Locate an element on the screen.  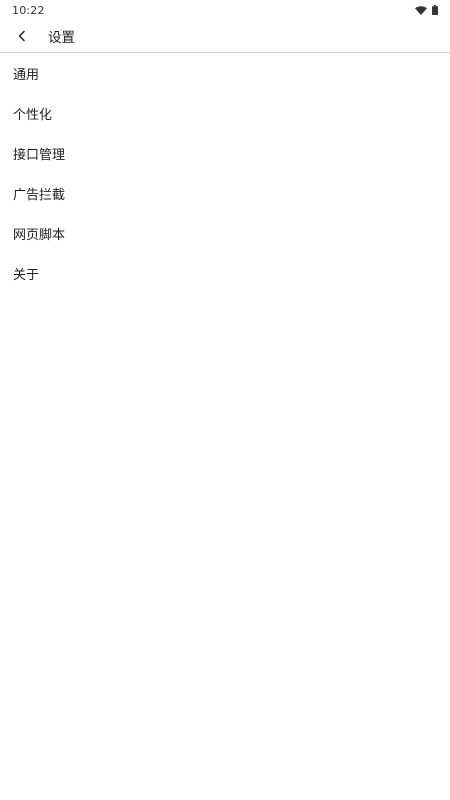
status-bar: 10:22 is located at coordinates (225, 10).